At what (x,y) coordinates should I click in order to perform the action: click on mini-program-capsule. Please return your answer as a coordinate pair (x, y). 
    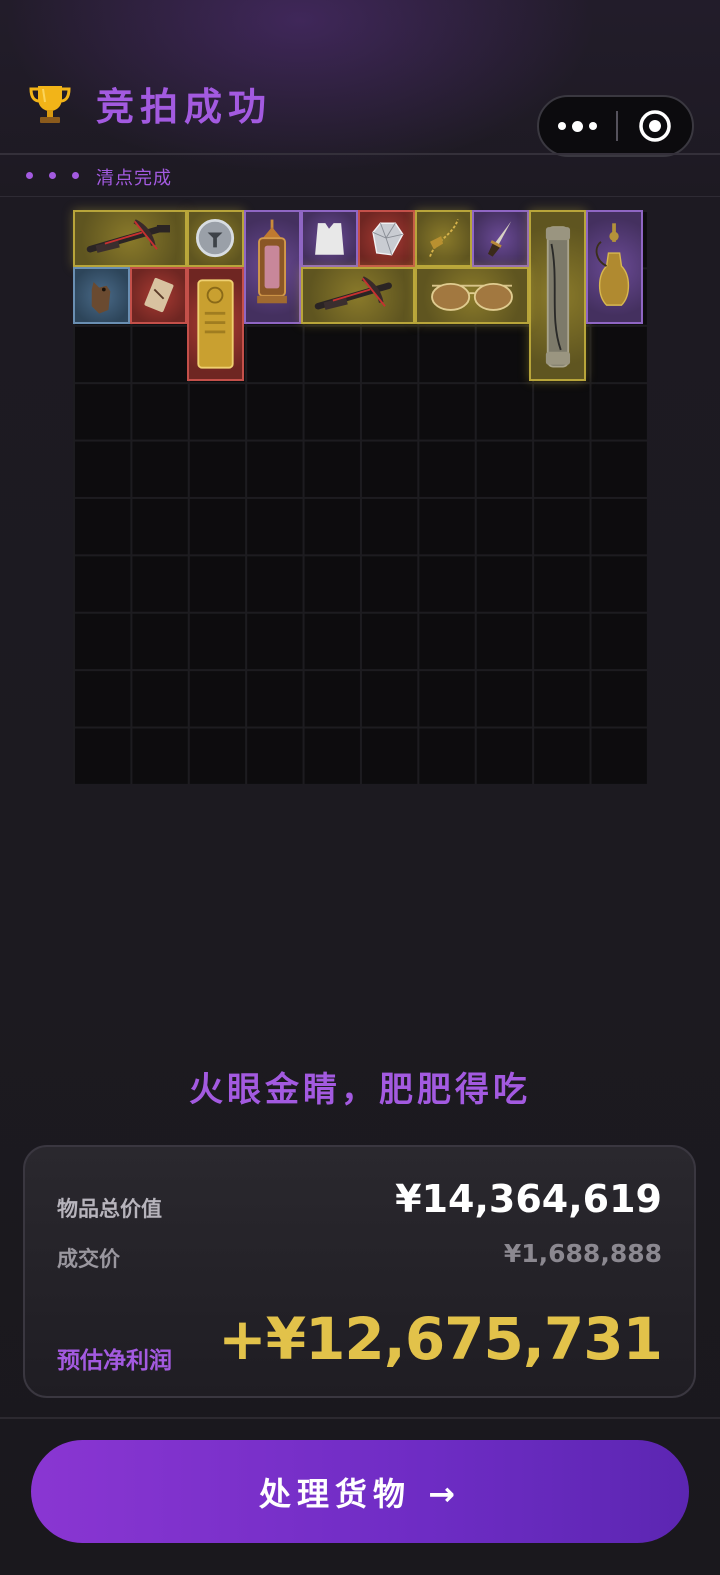
    Looking at the image, I should click on (615, 126).